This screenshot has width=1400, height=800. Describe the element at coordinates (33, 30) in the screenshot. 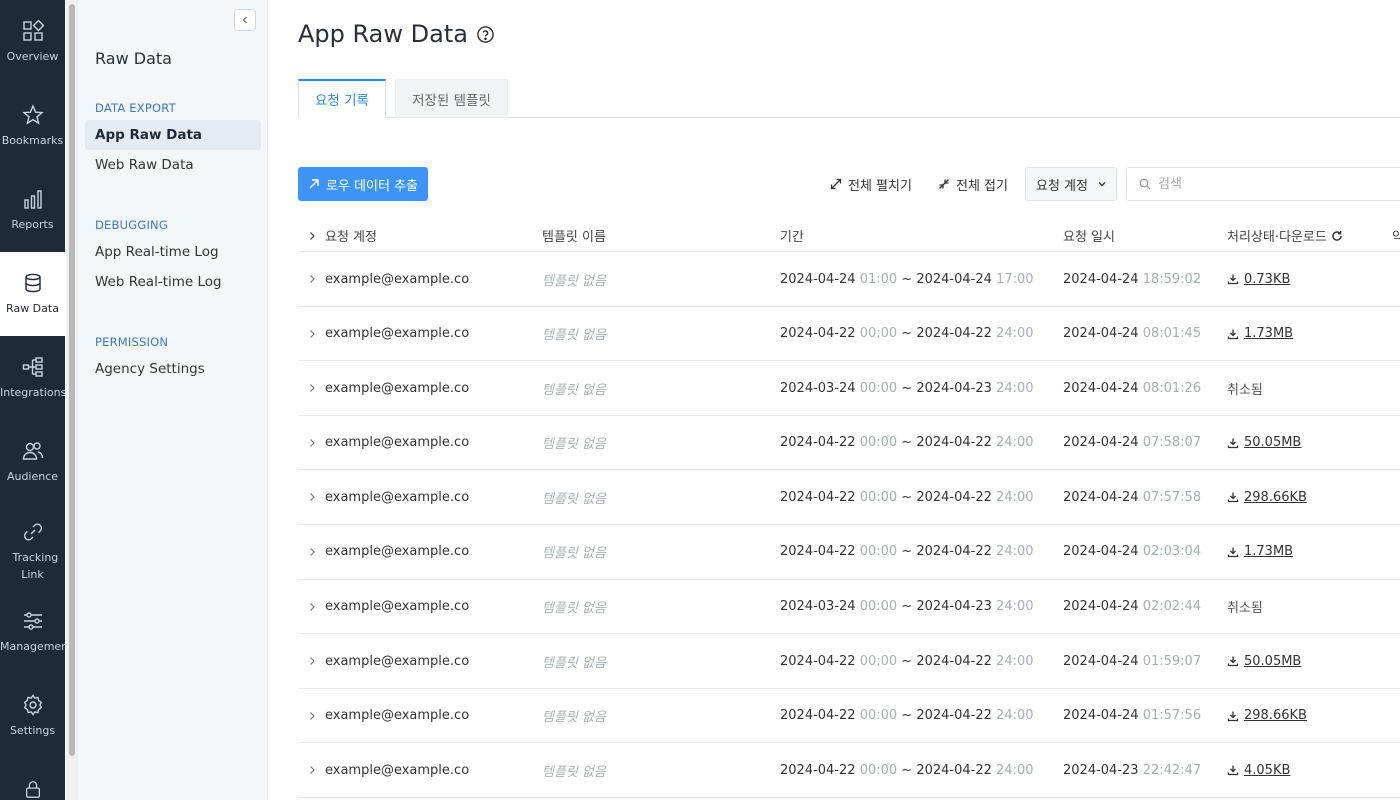

I see `overview-icon` at that location.